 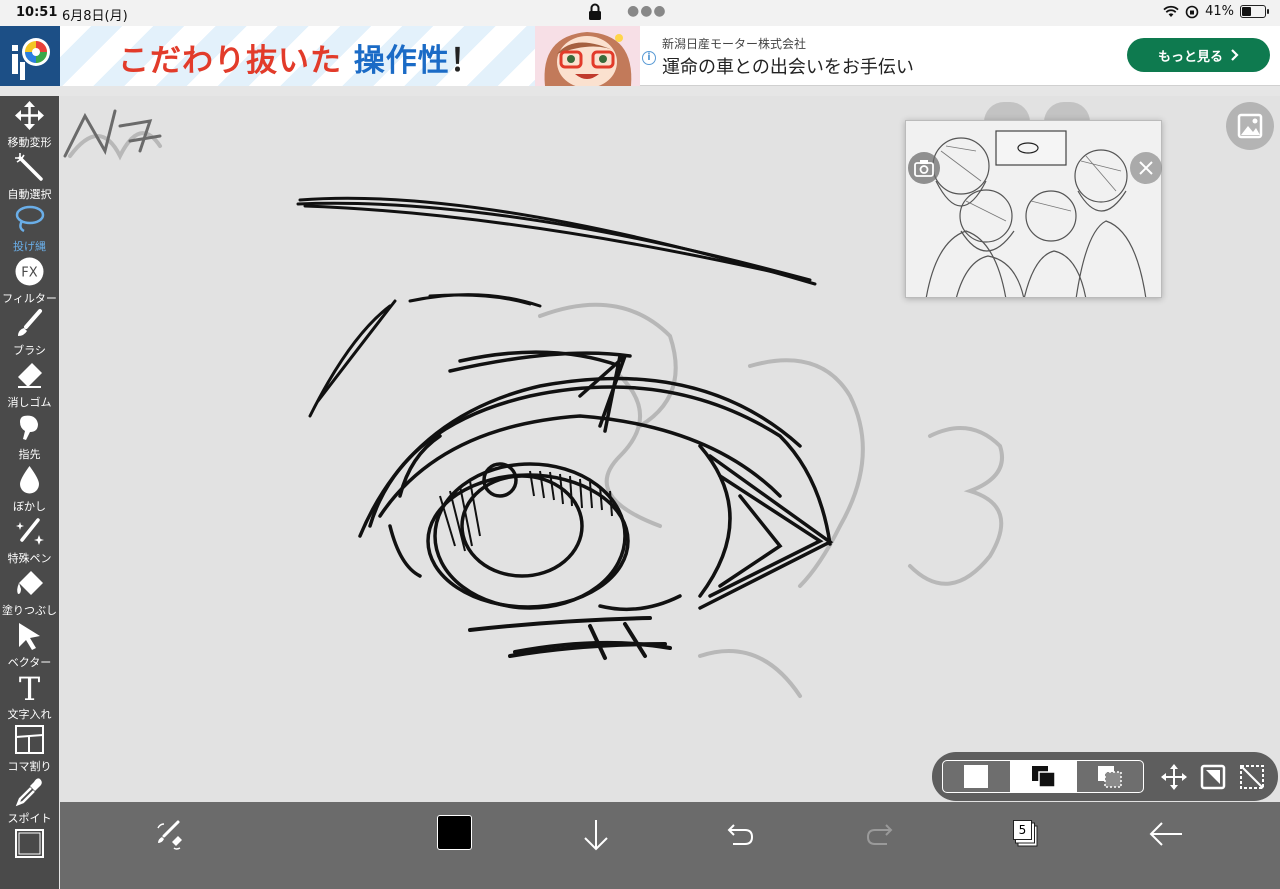 I want to click on special-pen-icon, so click(x=30, y=531).